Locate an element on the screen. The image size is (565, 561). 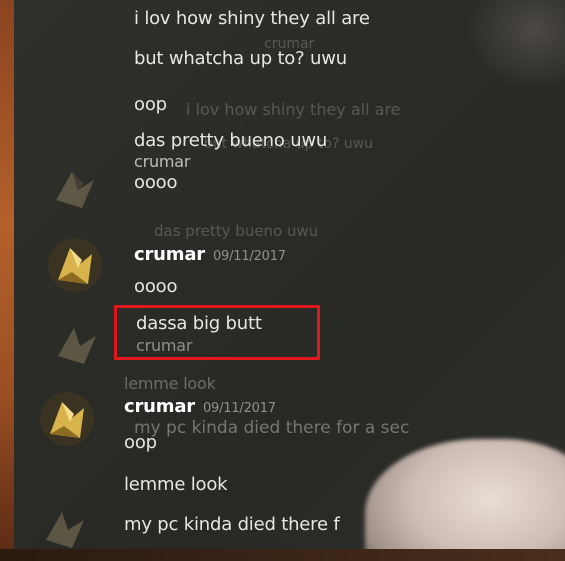
ghost-text: das pretty bueno uwu is located at coordinates (236, 231).